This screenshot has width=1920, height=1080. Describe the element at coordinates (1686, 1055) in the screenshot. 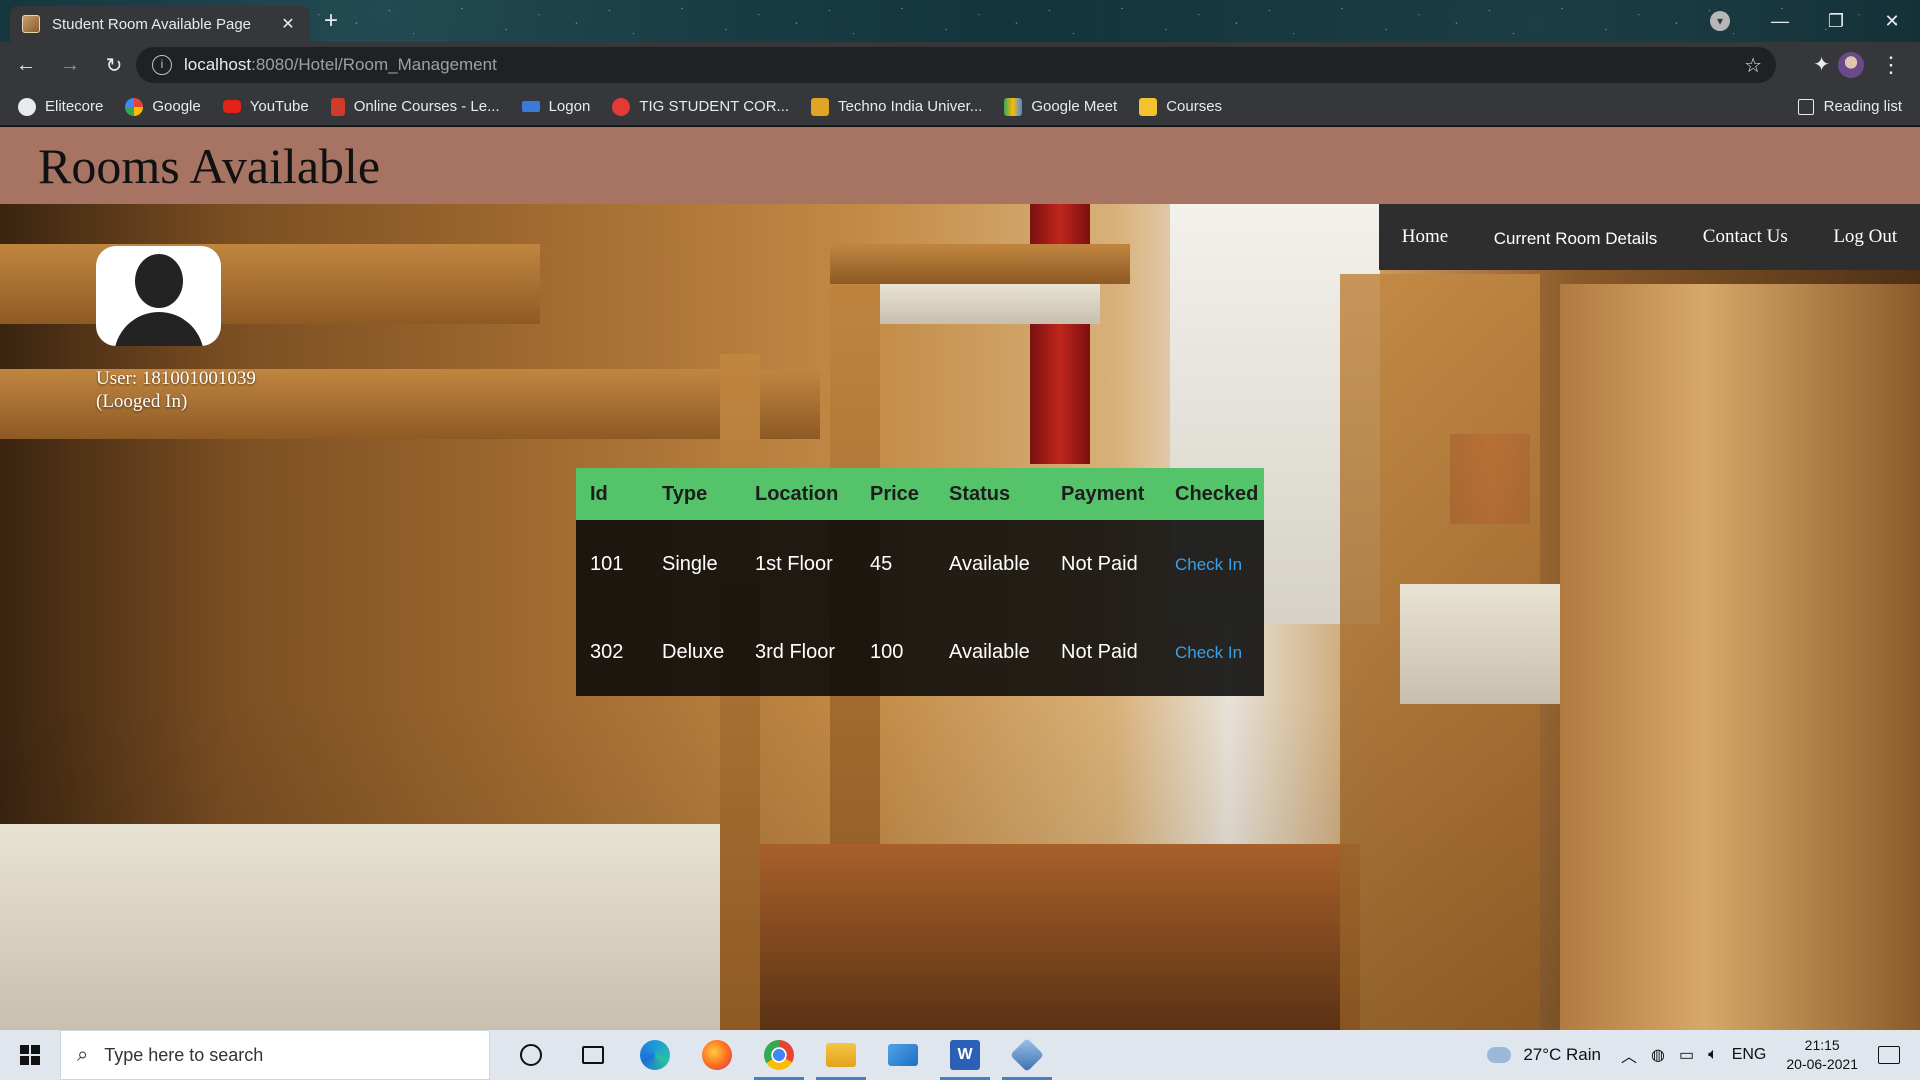

I see `battery-icon: ▭` at that location.